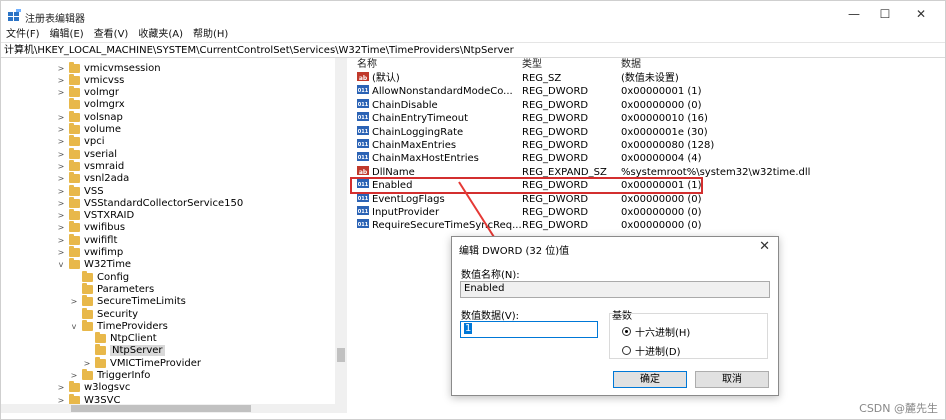 The height and width of the screenshot is (420, 946). Describe the element at coordinates (90, 165) in the screenshot. I see `tree-item: > vsmraid` at that location.